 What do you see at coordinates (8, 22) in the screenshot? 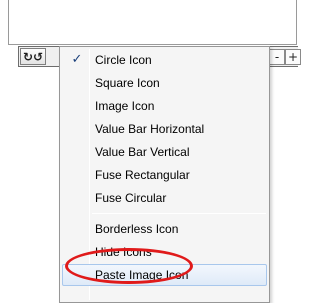
I see `panel-border-left` at bounding box center [8, 22].